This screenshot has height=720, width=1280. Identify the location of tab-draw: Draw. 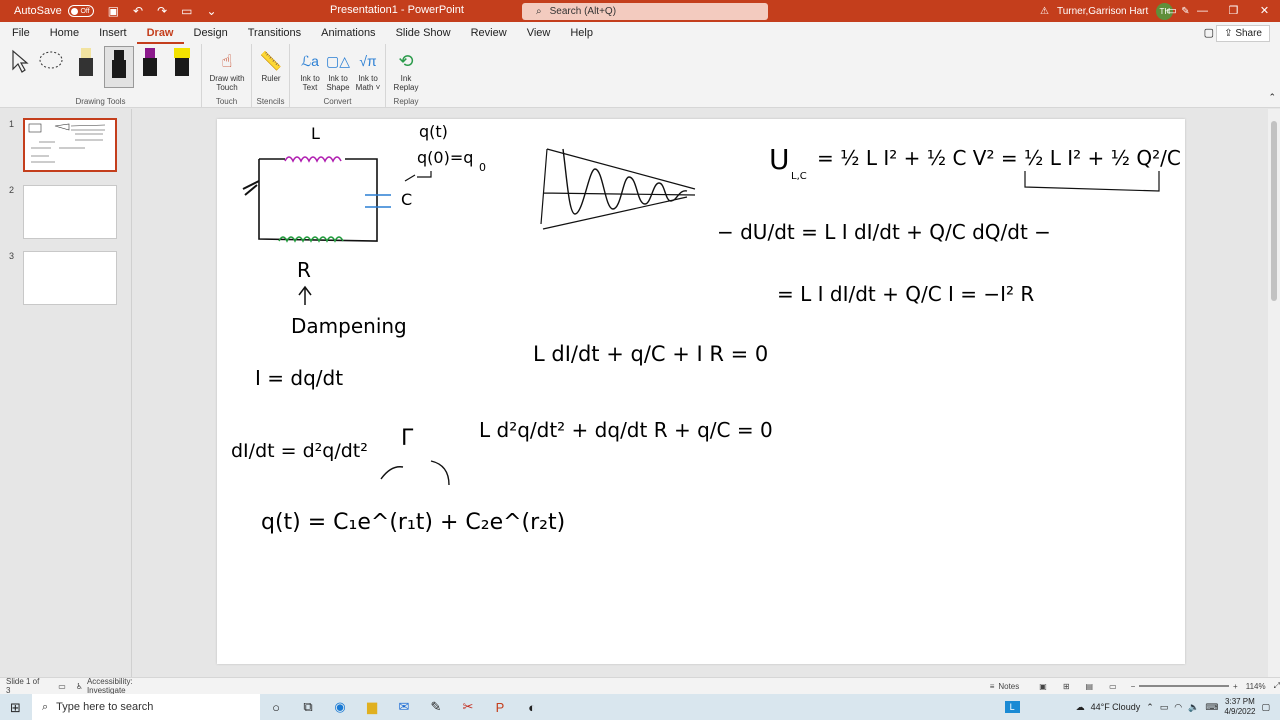
(160, 33).